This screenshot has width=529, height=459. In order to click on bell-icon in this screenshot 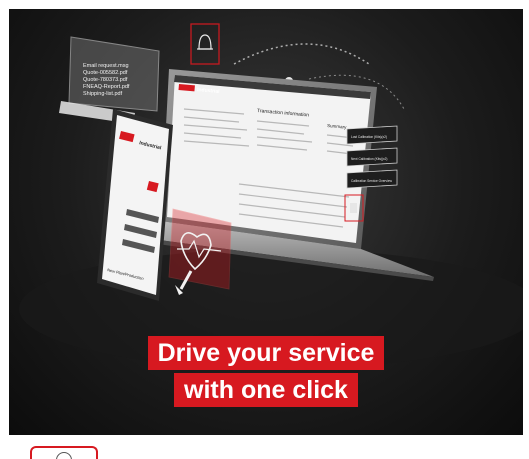, I will do `click(205, 44)`.